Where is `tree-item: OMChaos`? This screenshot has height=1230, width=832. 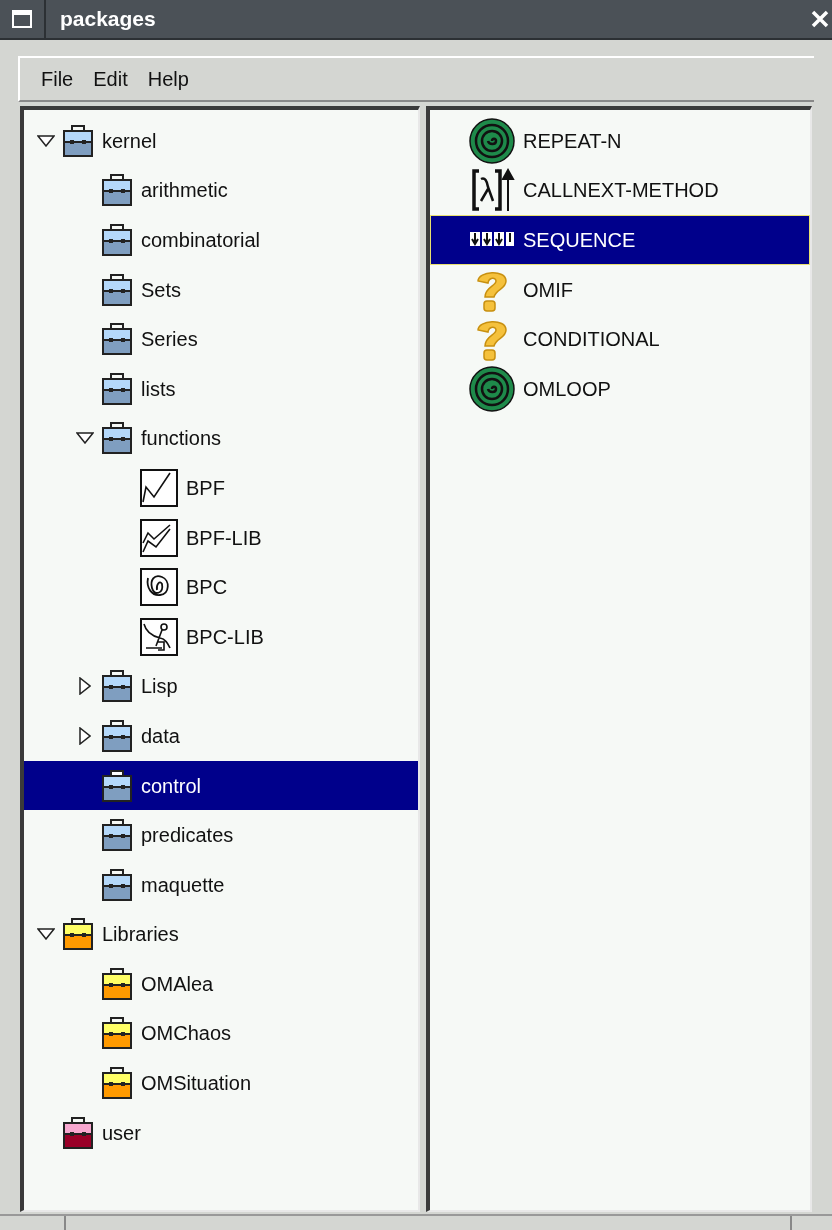
tree-item: OMChaos is located at coordinates (221, 1033).